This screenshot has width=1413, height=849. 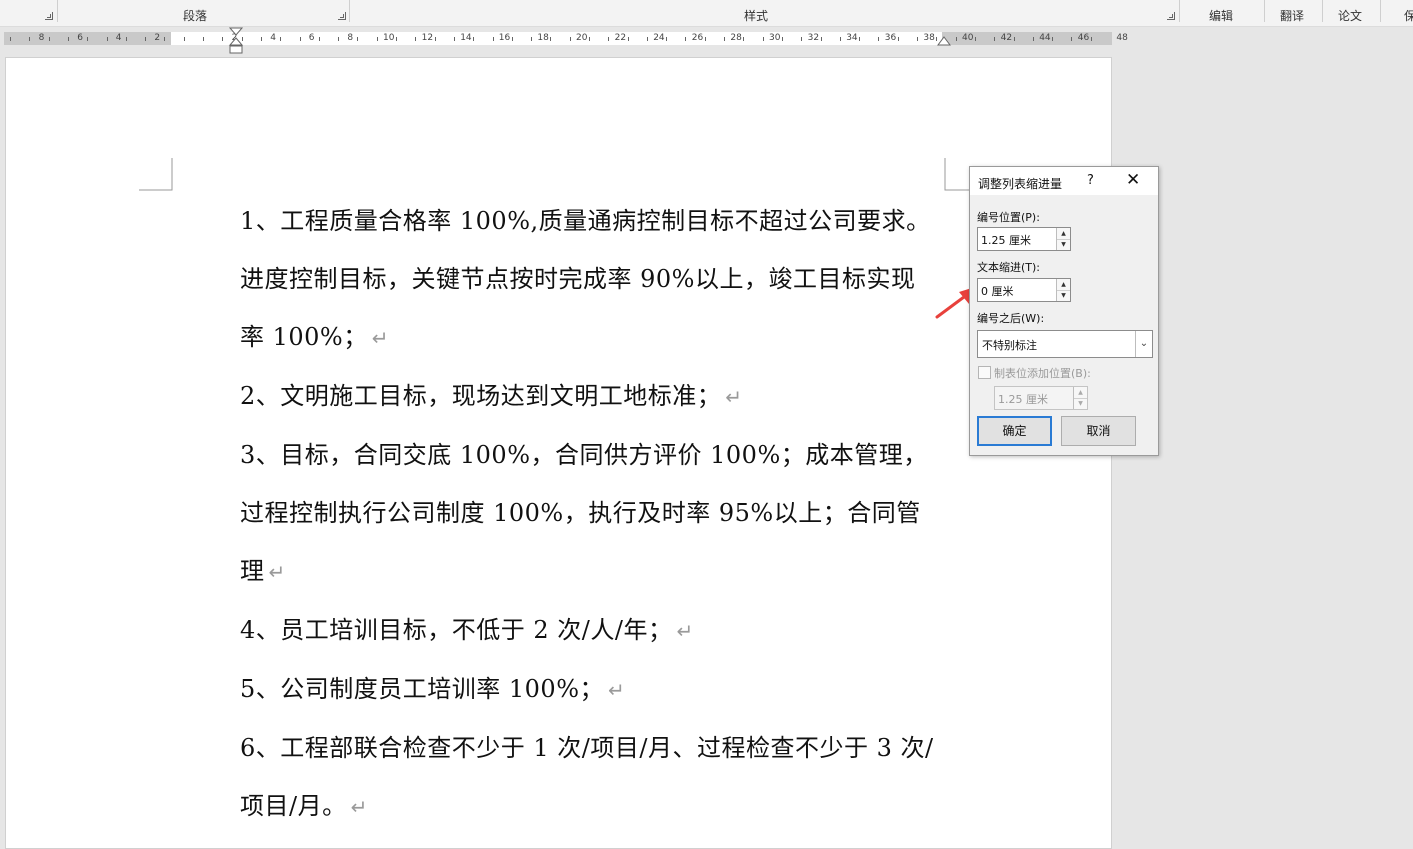 I want to click on line-text: 5、公司制度员工培训率 100%；, so click(x=422, y=689).